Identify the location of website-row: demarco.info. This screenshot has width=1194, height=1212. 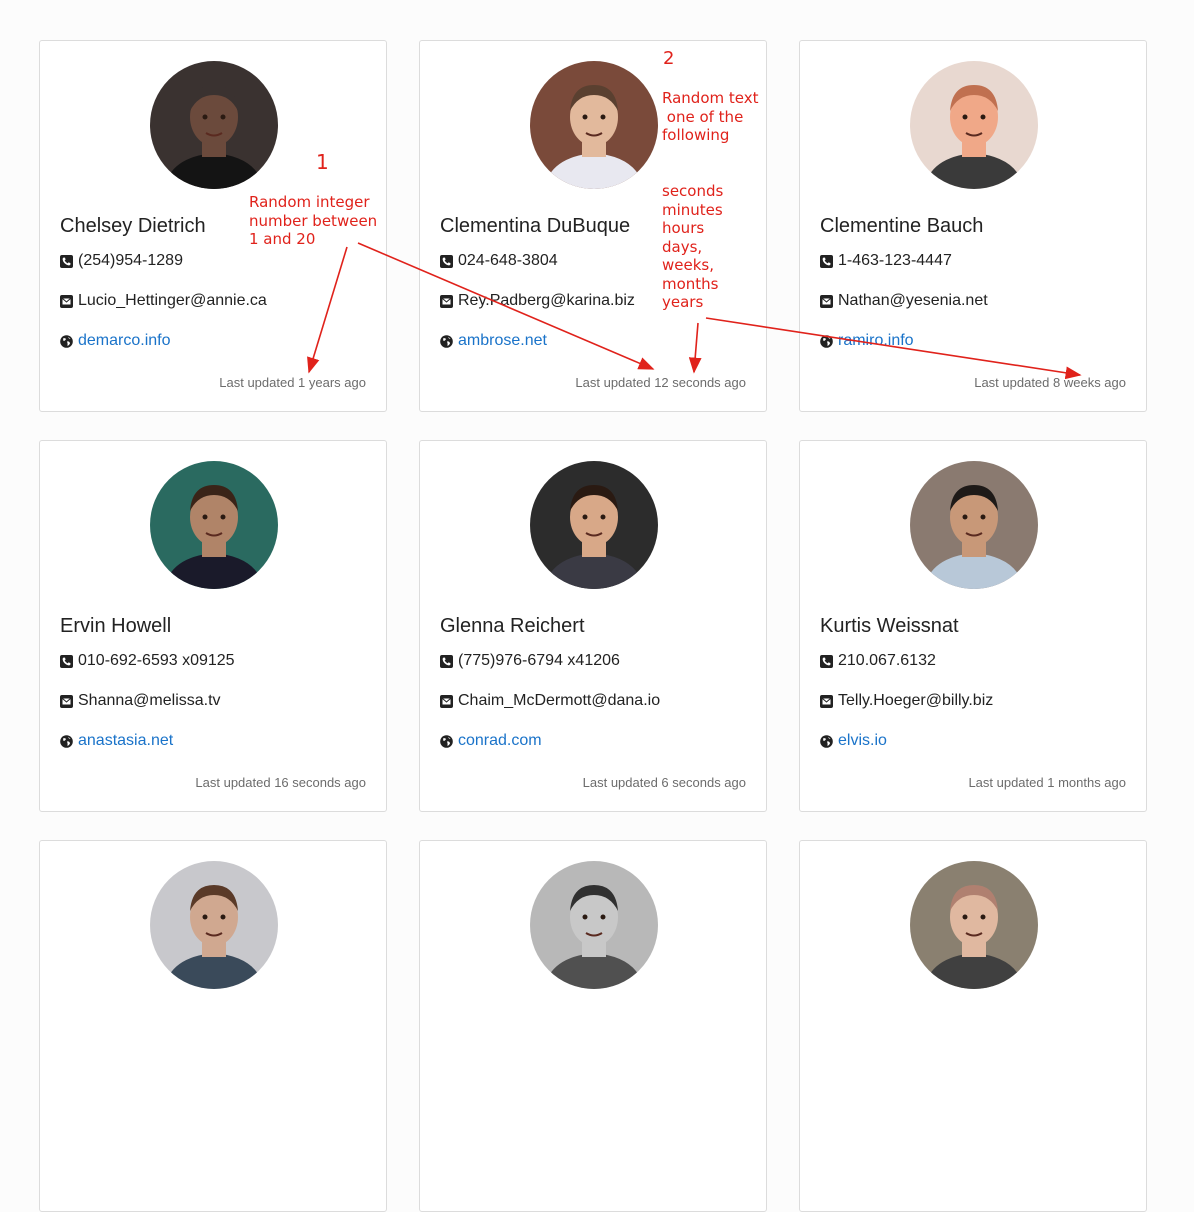
(115, 341).